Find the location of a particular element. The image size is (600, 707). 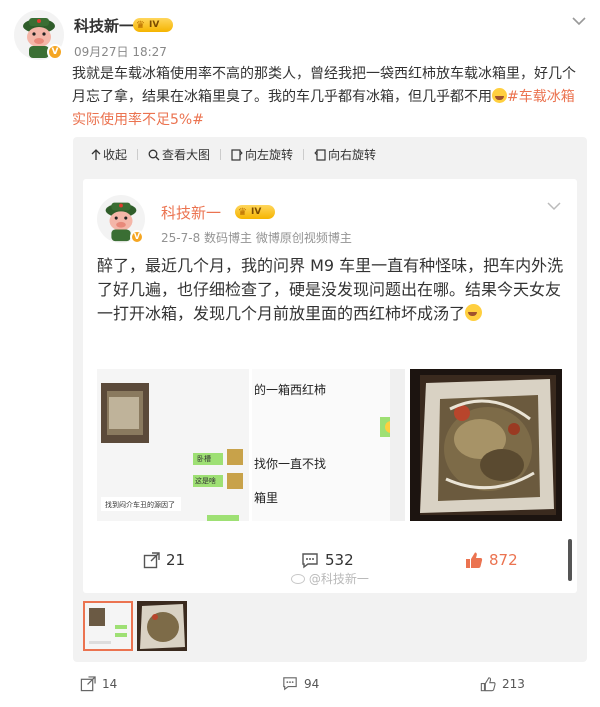

like-button: 213 is located at coordinates (502, 684).